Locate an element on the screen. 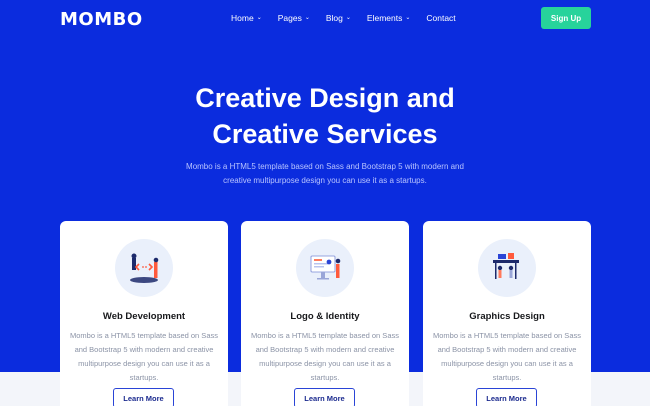 The height and width of the screenshot is (406, 650). nav-item-elements: Elements ⌄ is located at coordinates (388, 18).